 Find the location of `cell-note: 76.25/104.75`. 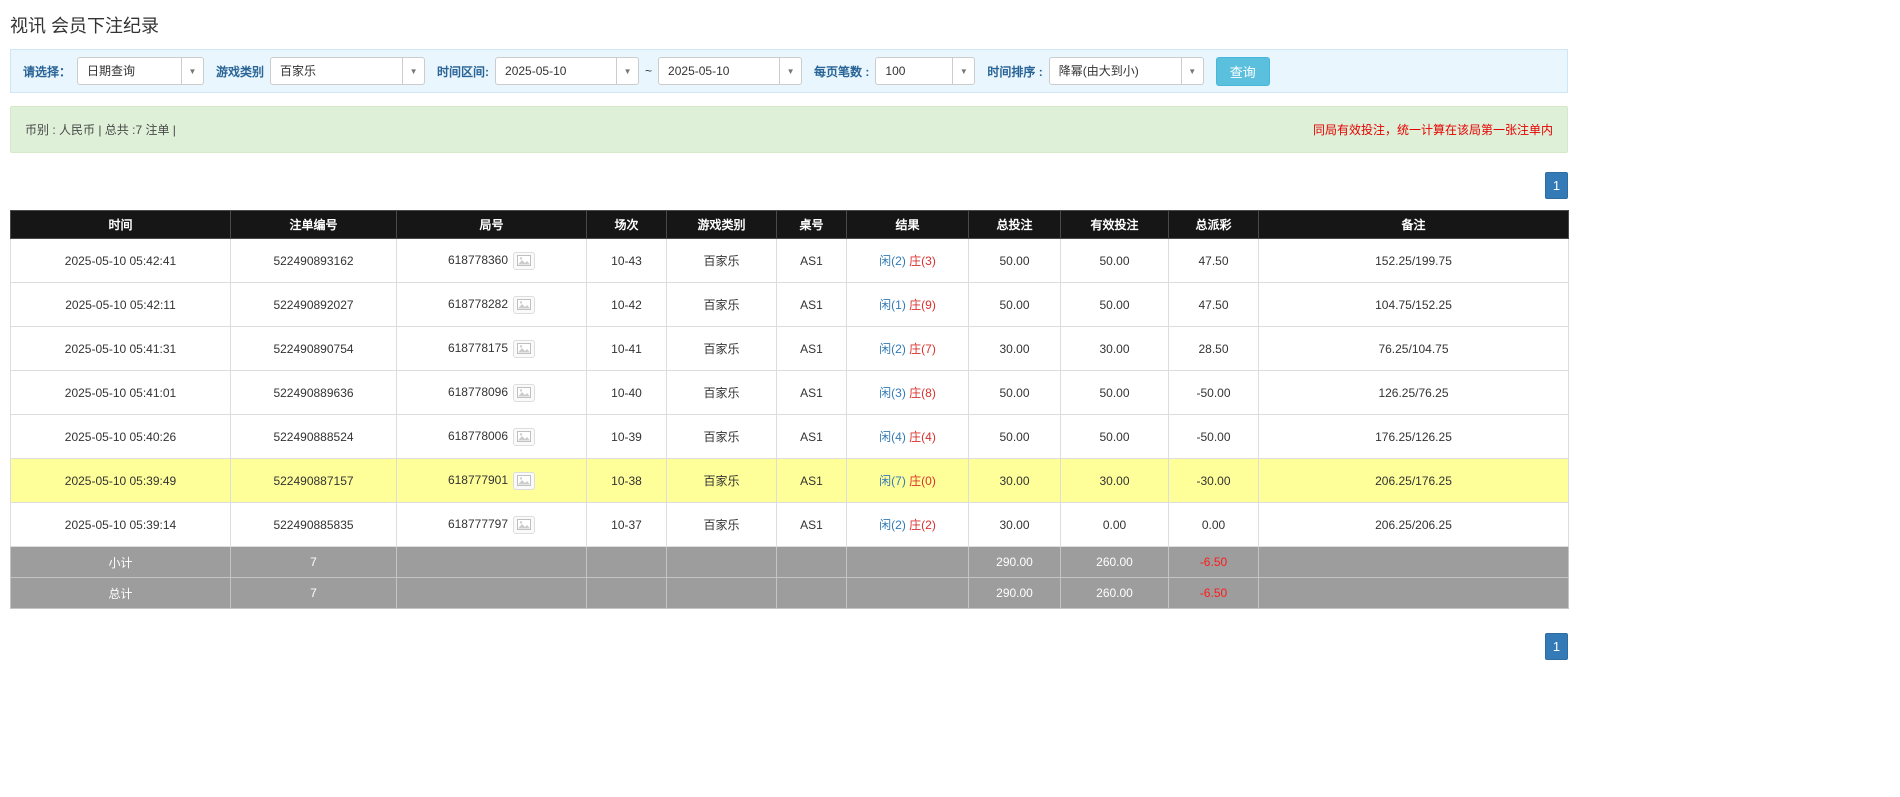

cell-note: 76.25/104.75 is located at coordinates (1413, 348).